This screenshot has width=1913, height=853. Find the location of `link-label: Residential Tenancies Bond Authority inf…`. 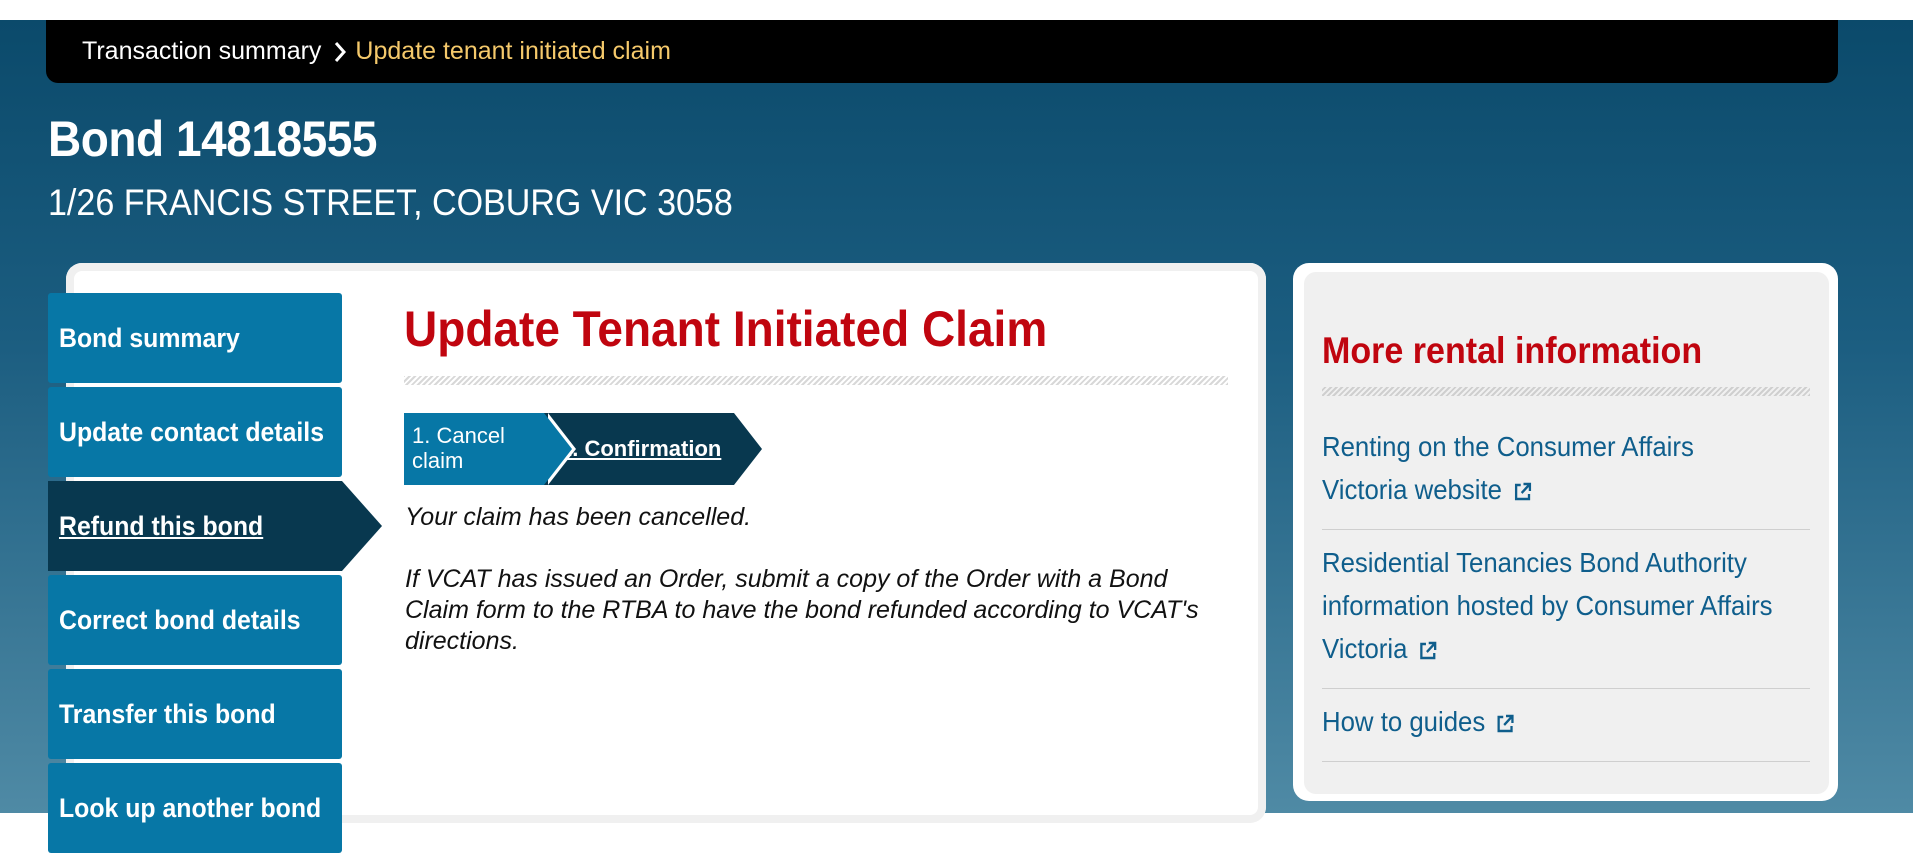

link-label: Residential Tenancies Bond Authority inf… is located at coordinates (1547, 605).